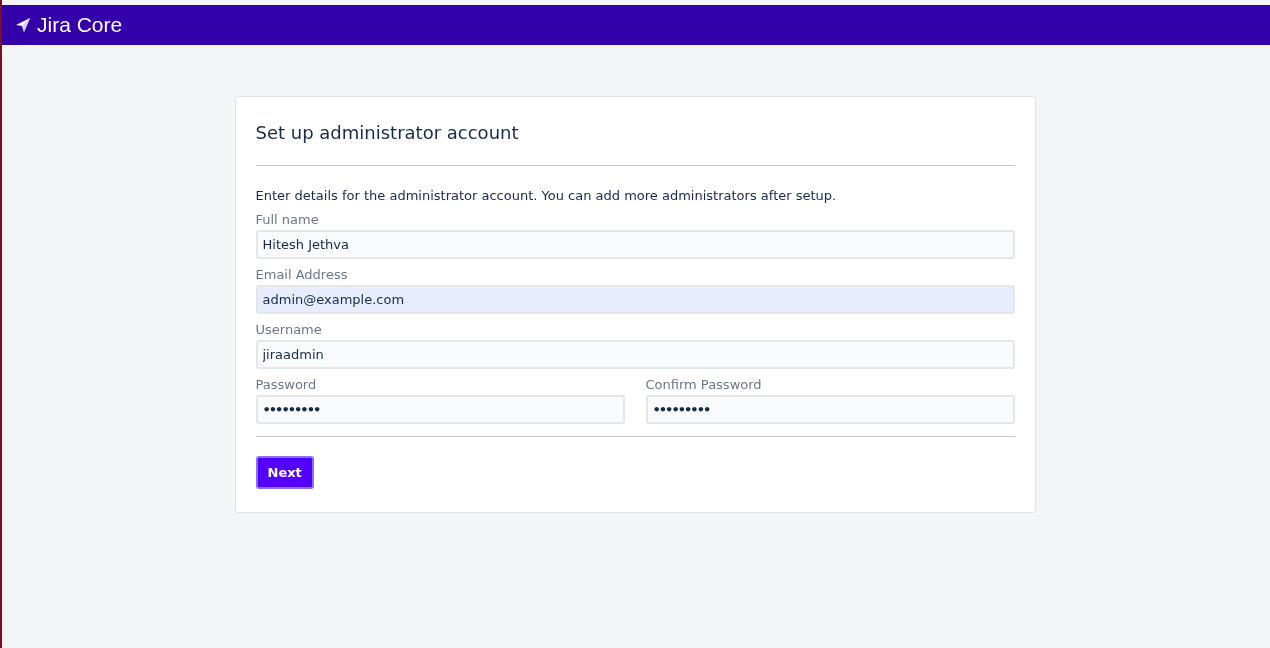  What do you see at coordinates (635, 299) in the screenshot?
I see `input-field: admin@example.com` at bounding box center [635, 299].